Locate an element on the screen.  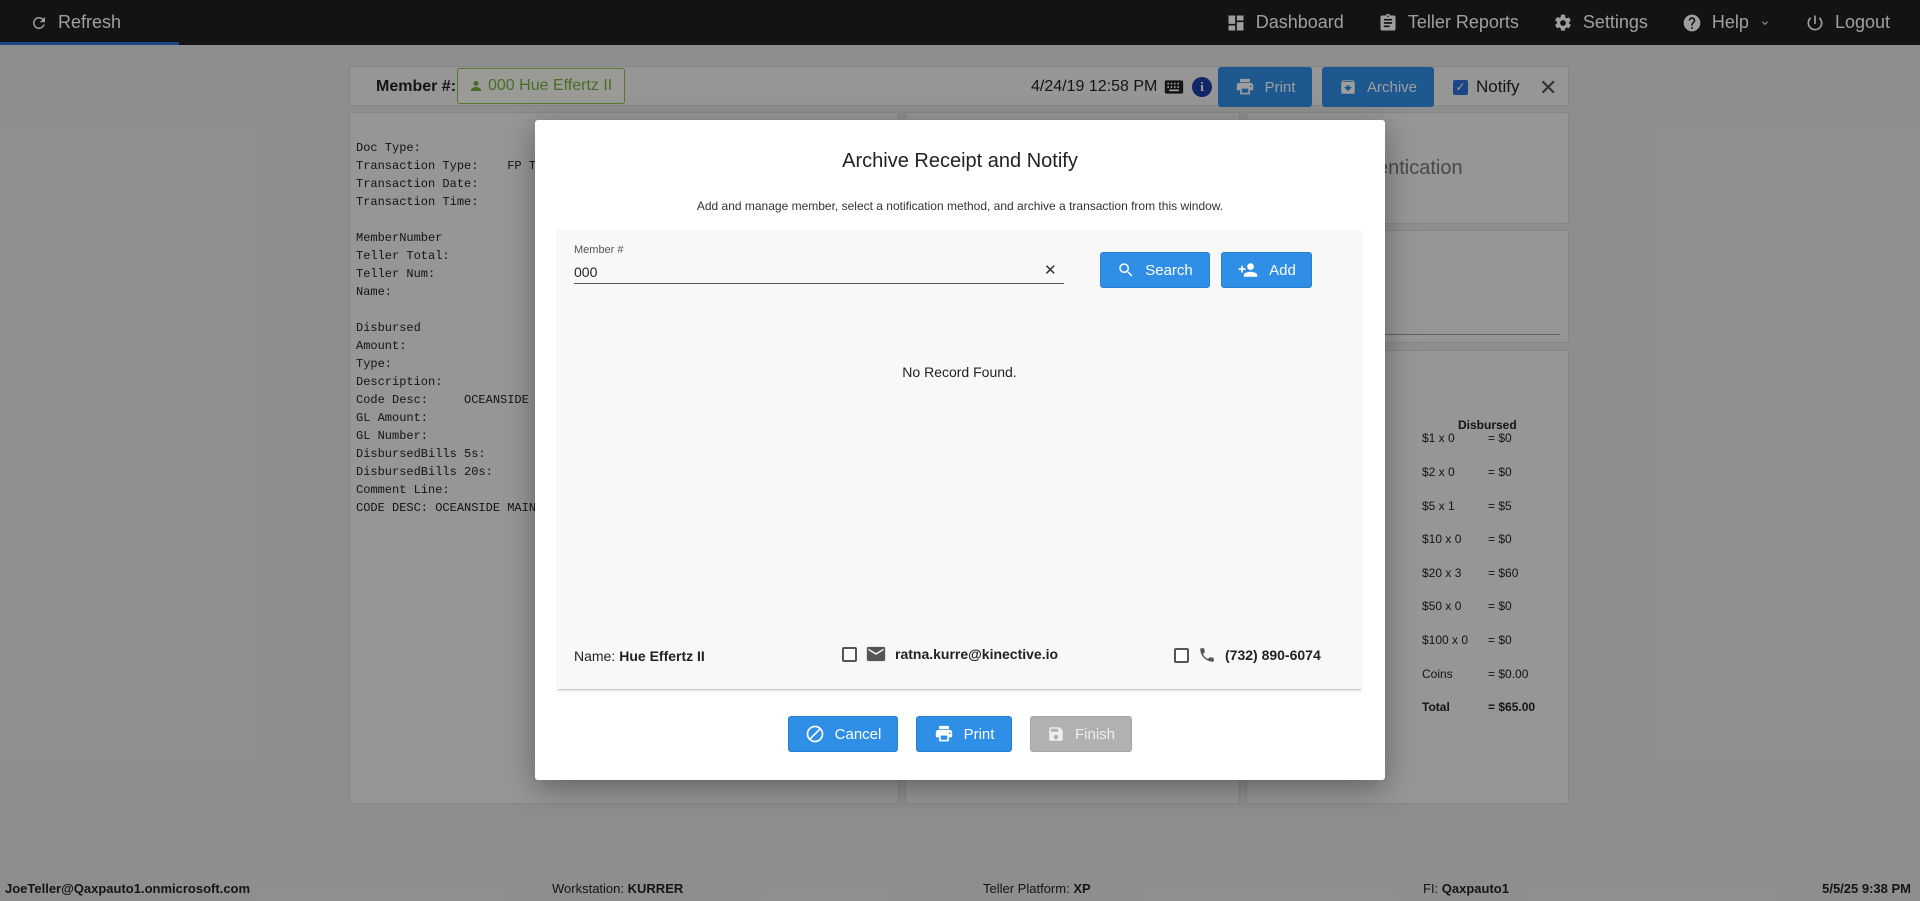
name-value: Hue Effertz II is located at coordinates (662, 656).